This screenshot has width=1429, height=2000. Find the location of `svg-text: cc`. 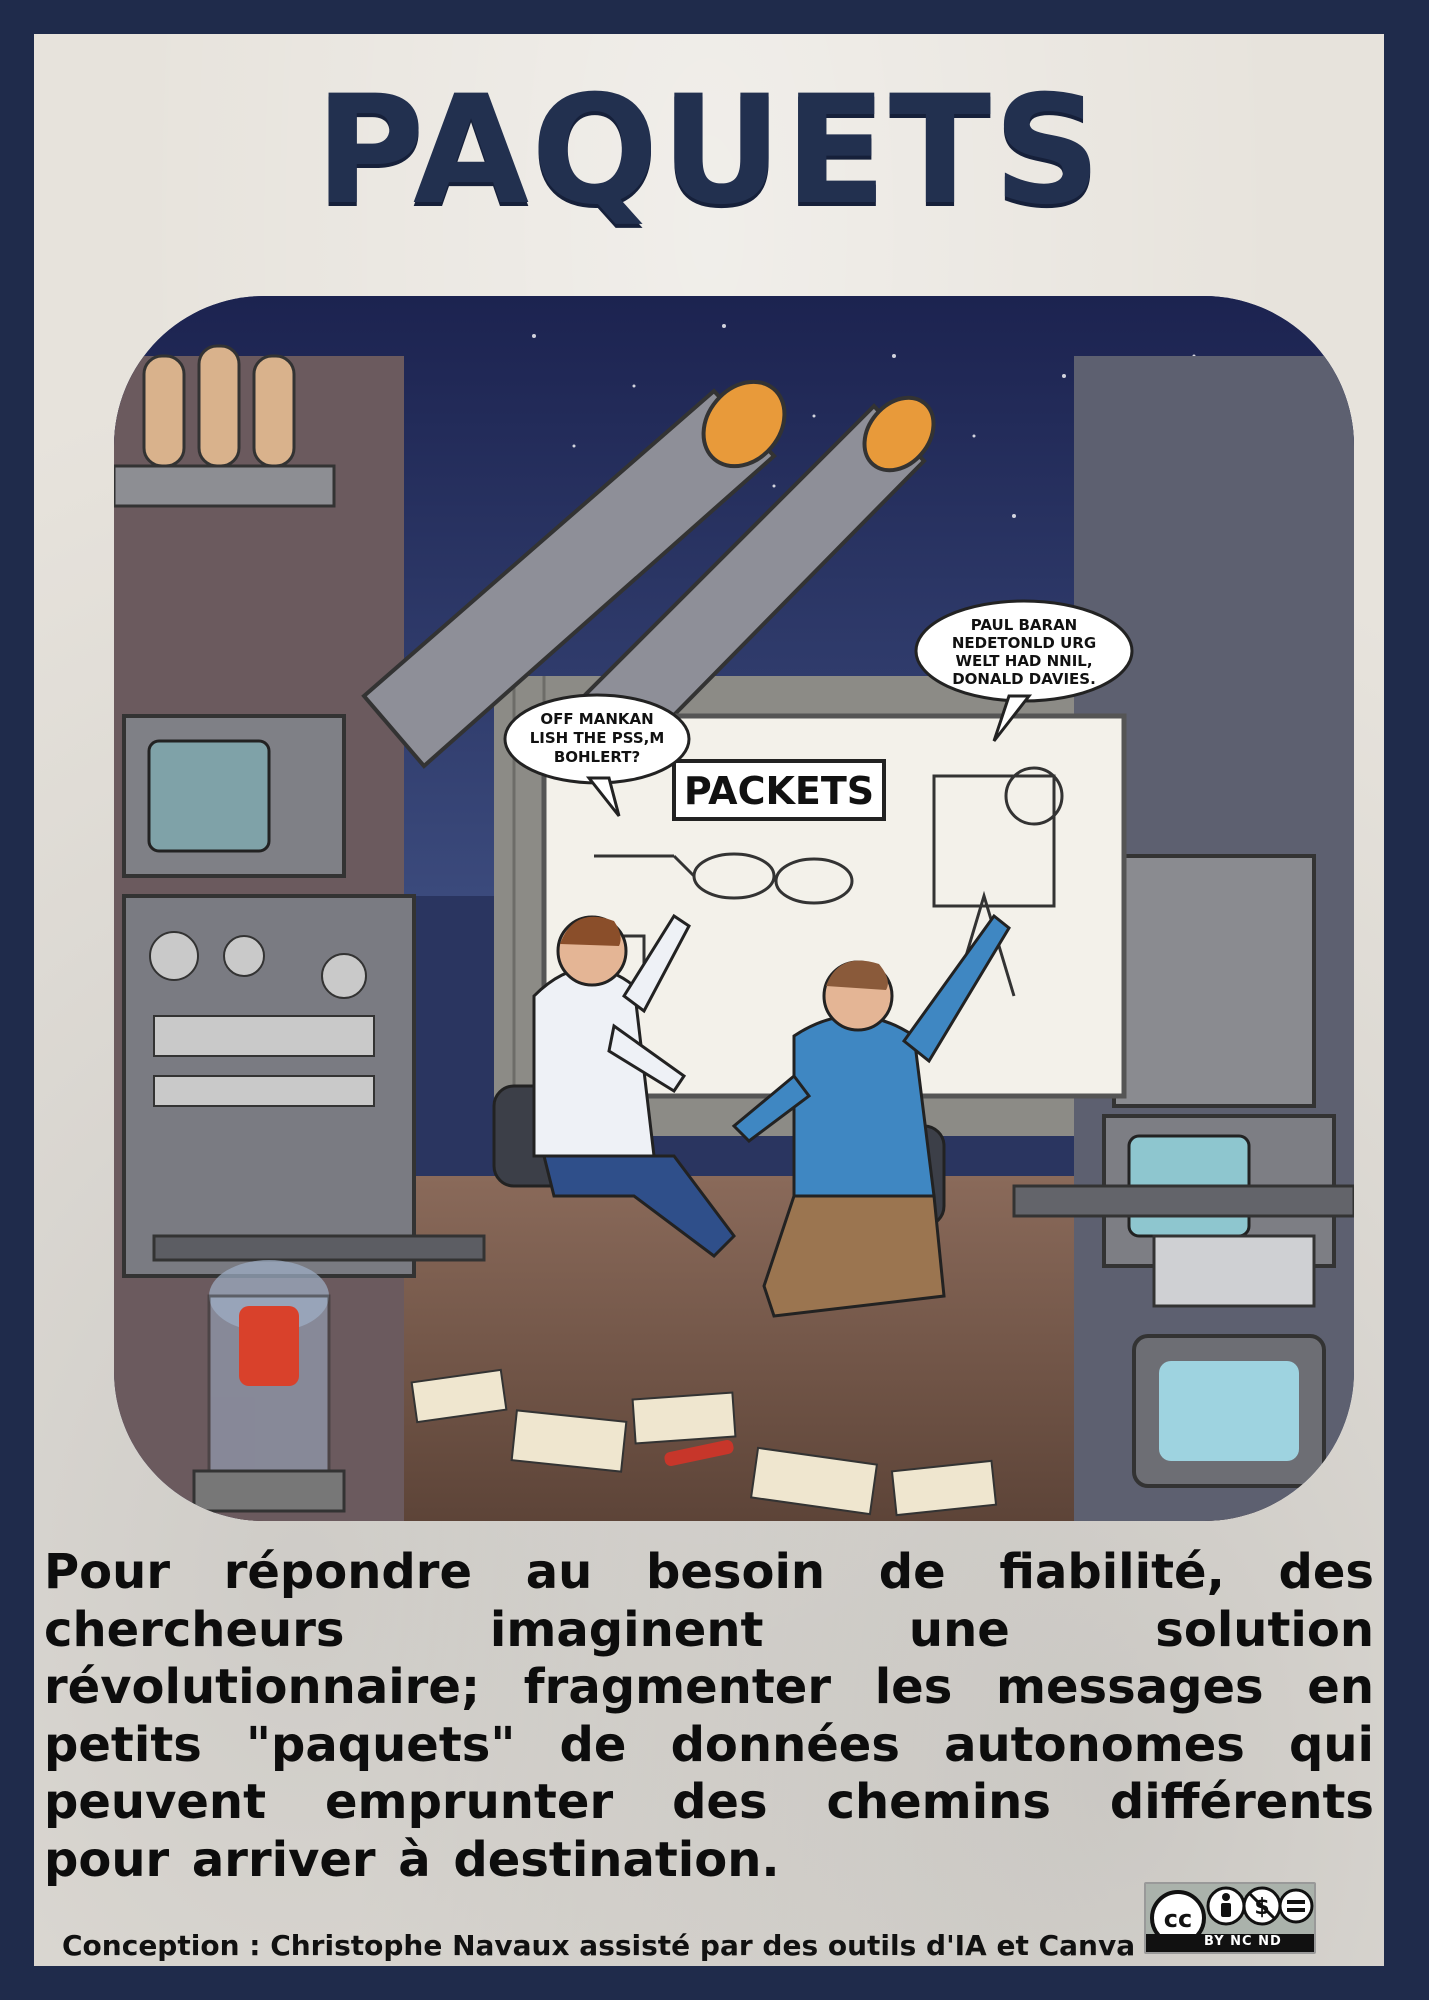

svg-text: cc is located at coordinates (1178, 1919).